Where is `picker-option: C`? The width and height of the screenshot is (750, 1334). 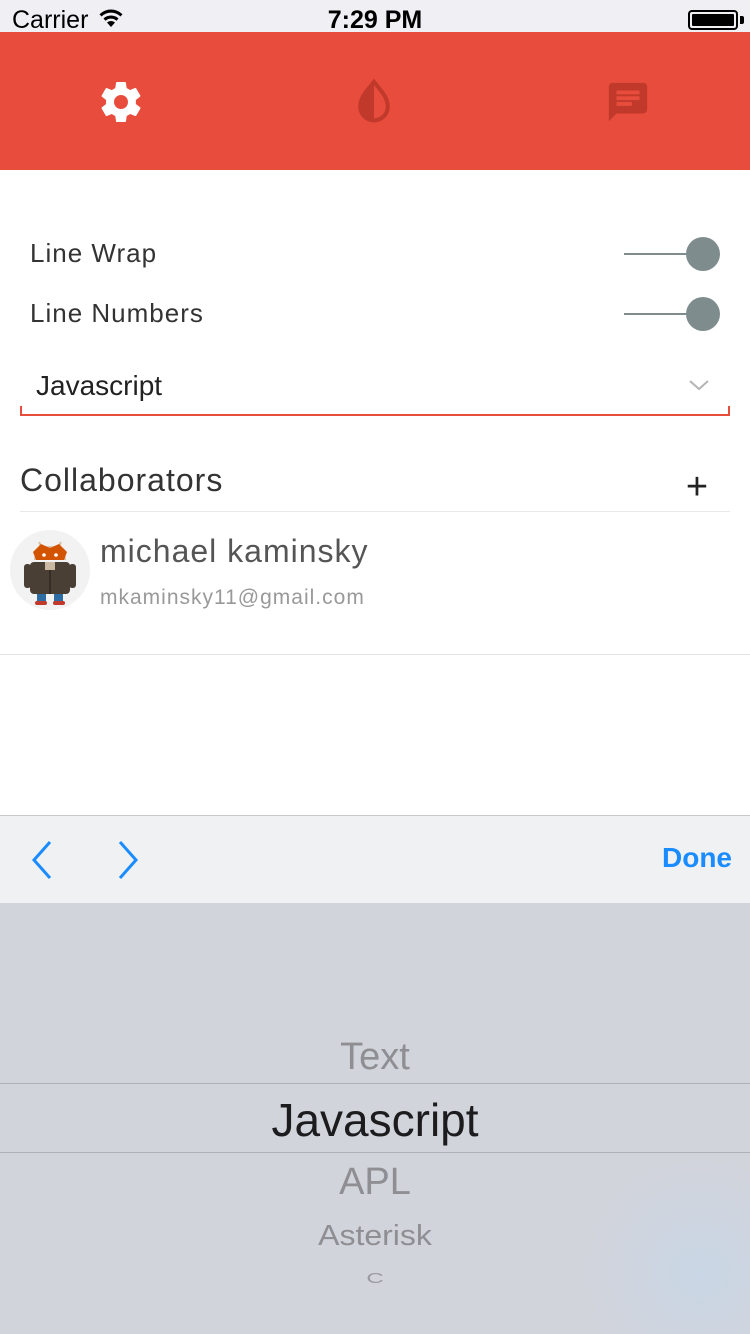
picker-option: C is located at coordinates (375, 1279).